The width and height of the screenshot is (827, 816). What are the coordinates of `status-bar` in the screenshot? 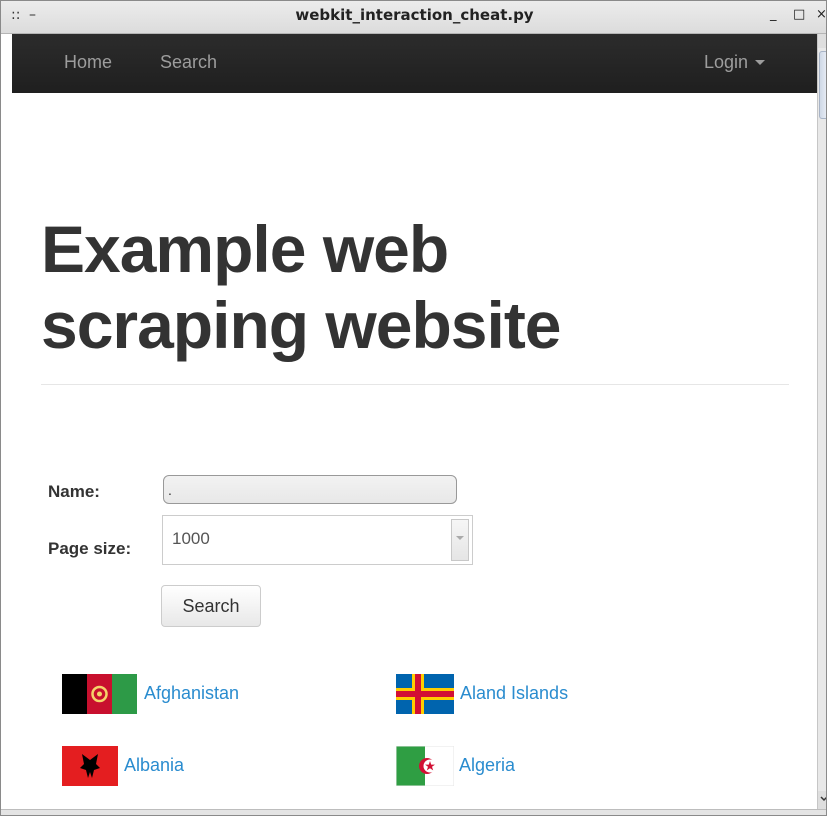 It's located at (413, 812).